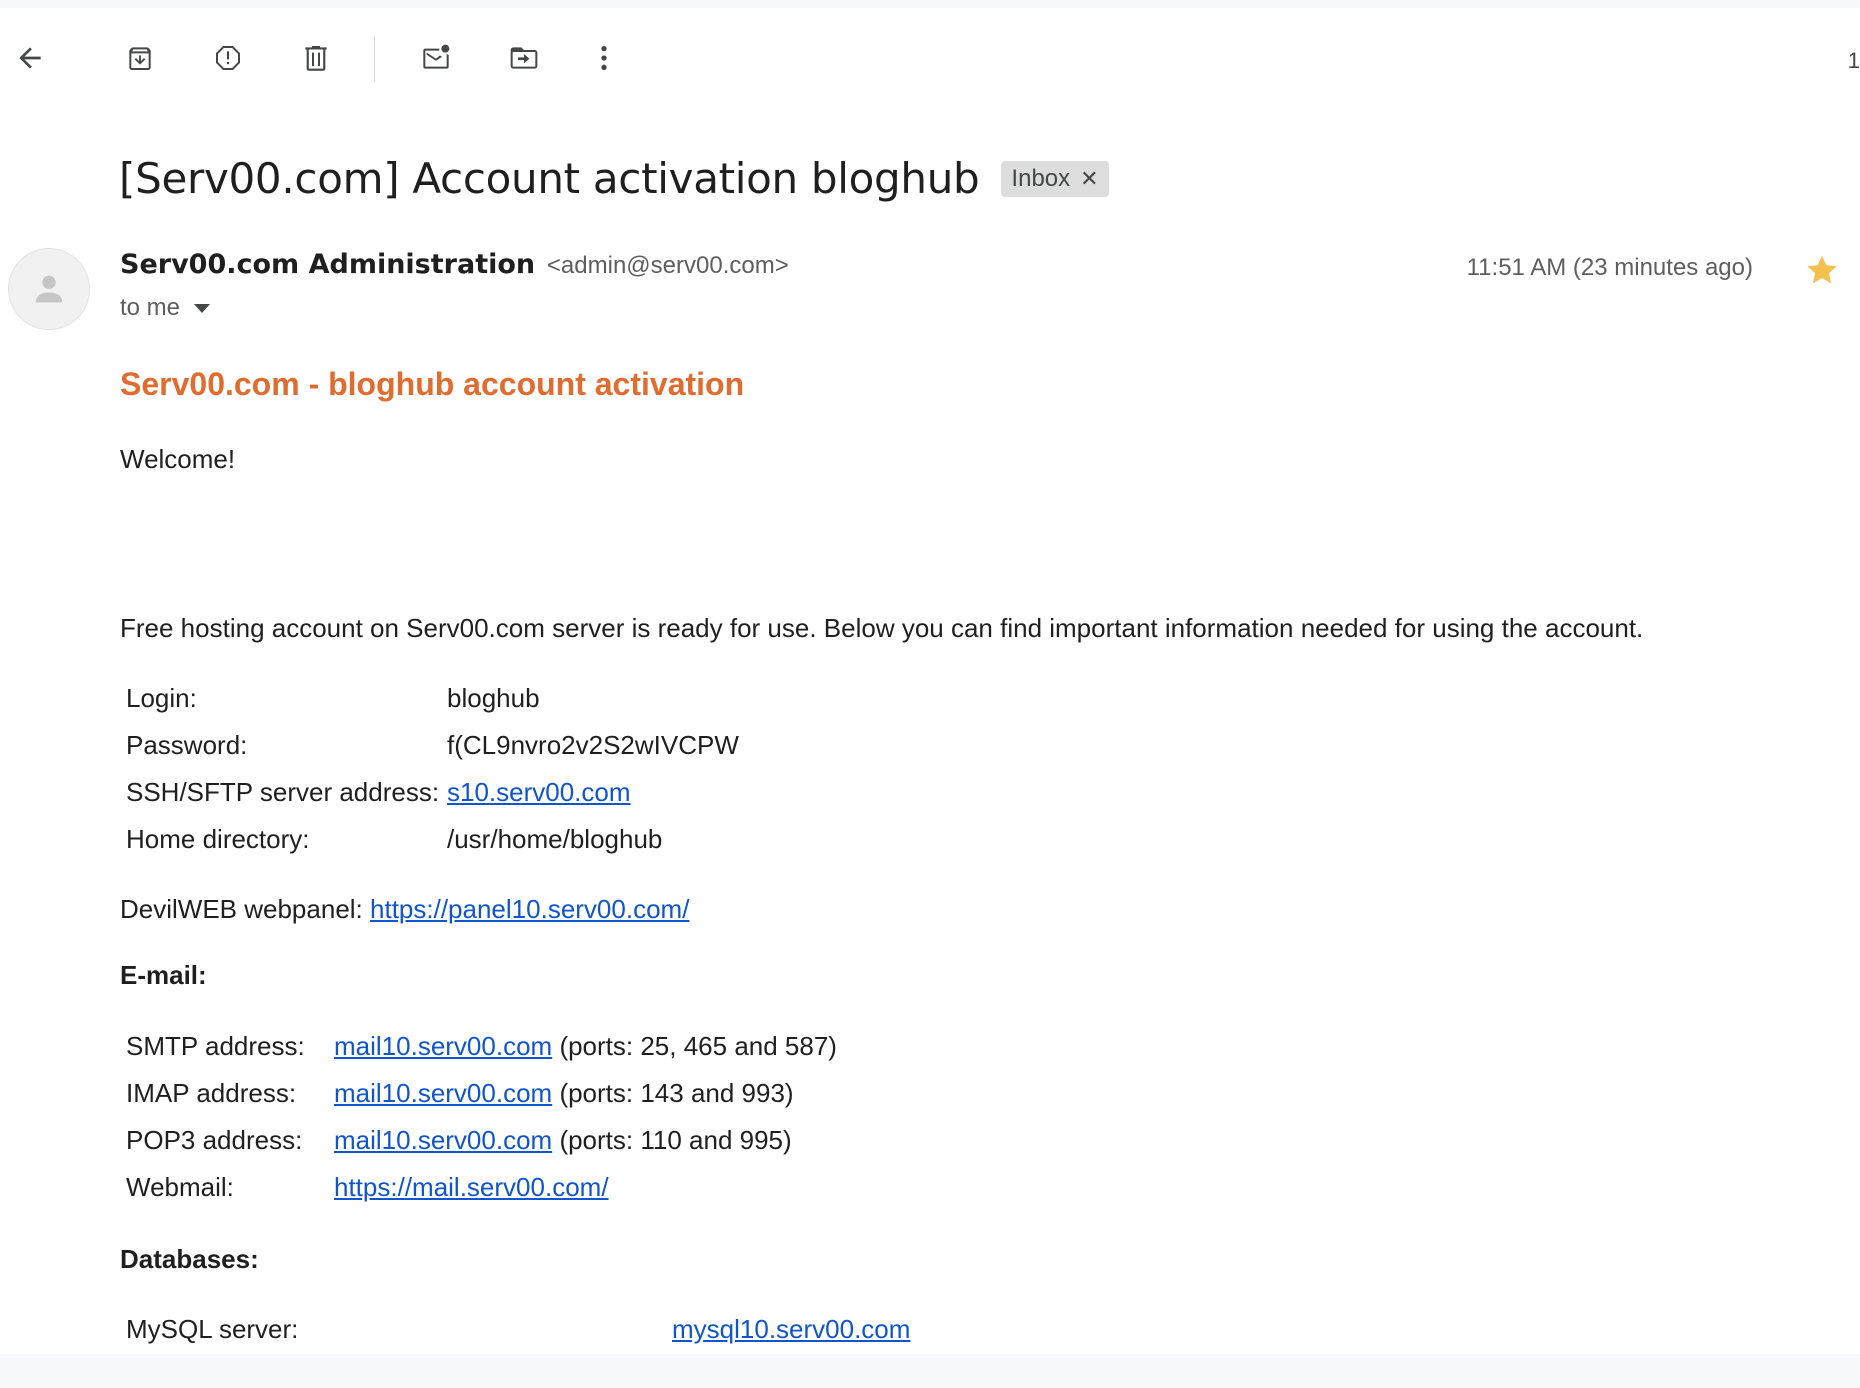 The height and width of the screenshot is (1388, 1860). What do you see at coordinates (187, 745) in the screenshot?
I see `account-label: Password:` at bounding box center [187, 745].